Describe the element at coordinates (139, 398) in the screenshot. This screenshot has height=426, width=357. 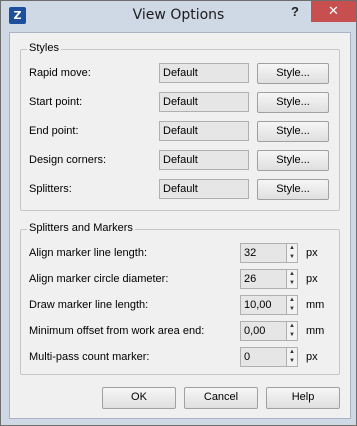
I see `ok-button: OK` at that location.